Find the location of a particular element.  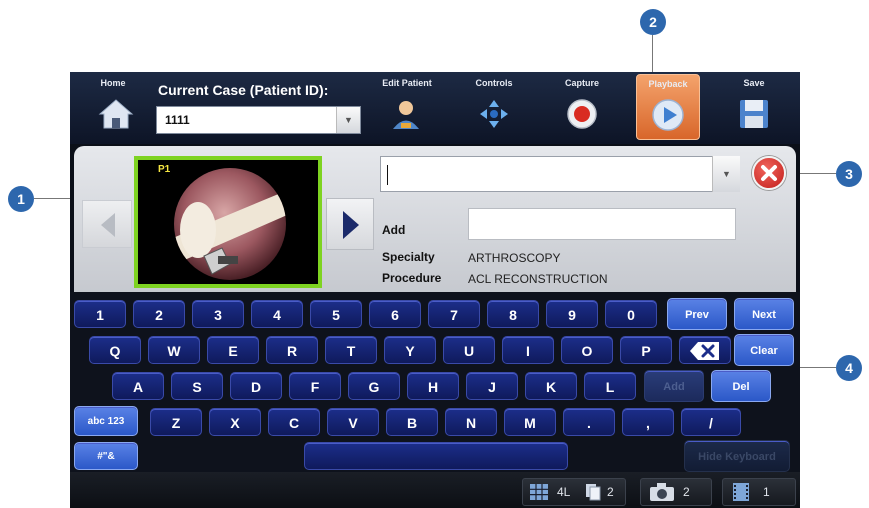

home-icon is located at coordinates (116, 114).